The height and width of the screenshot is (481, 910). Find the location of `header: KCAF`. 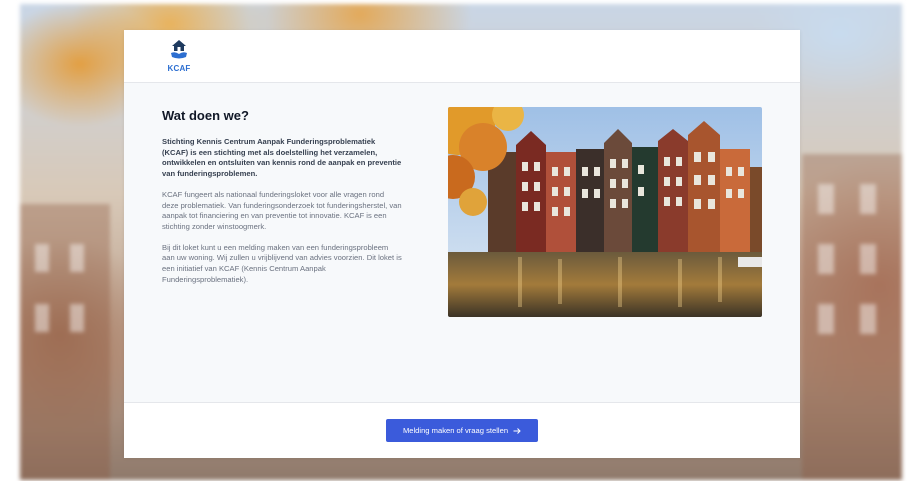

header: KCAF is located at coordinates (462, 56).